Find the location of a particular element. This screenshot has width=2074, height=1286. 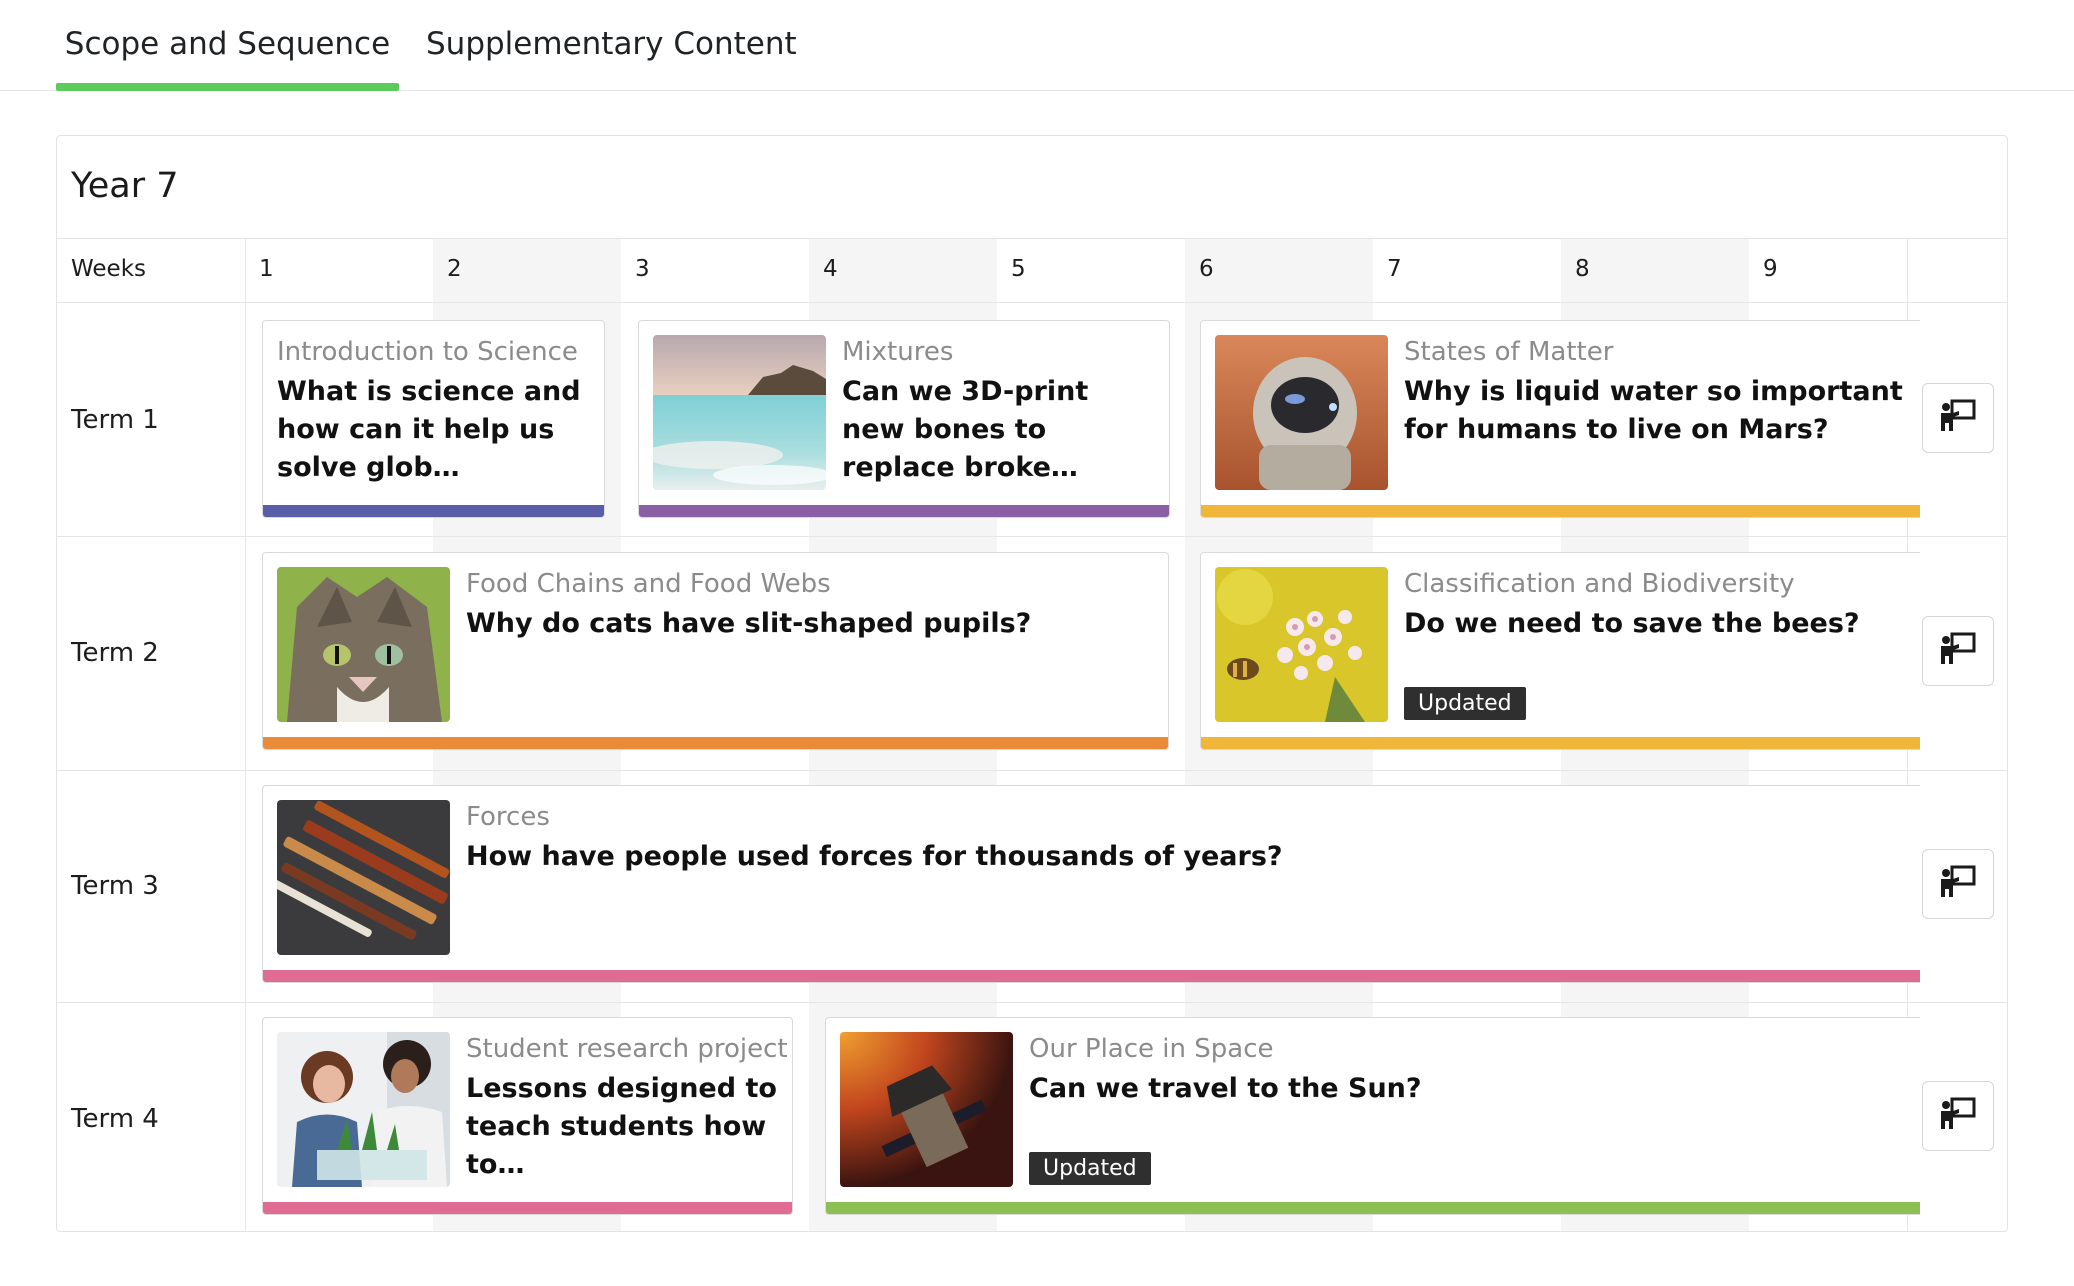

term-label: Term 4 is located at coordinates (115, 1119).